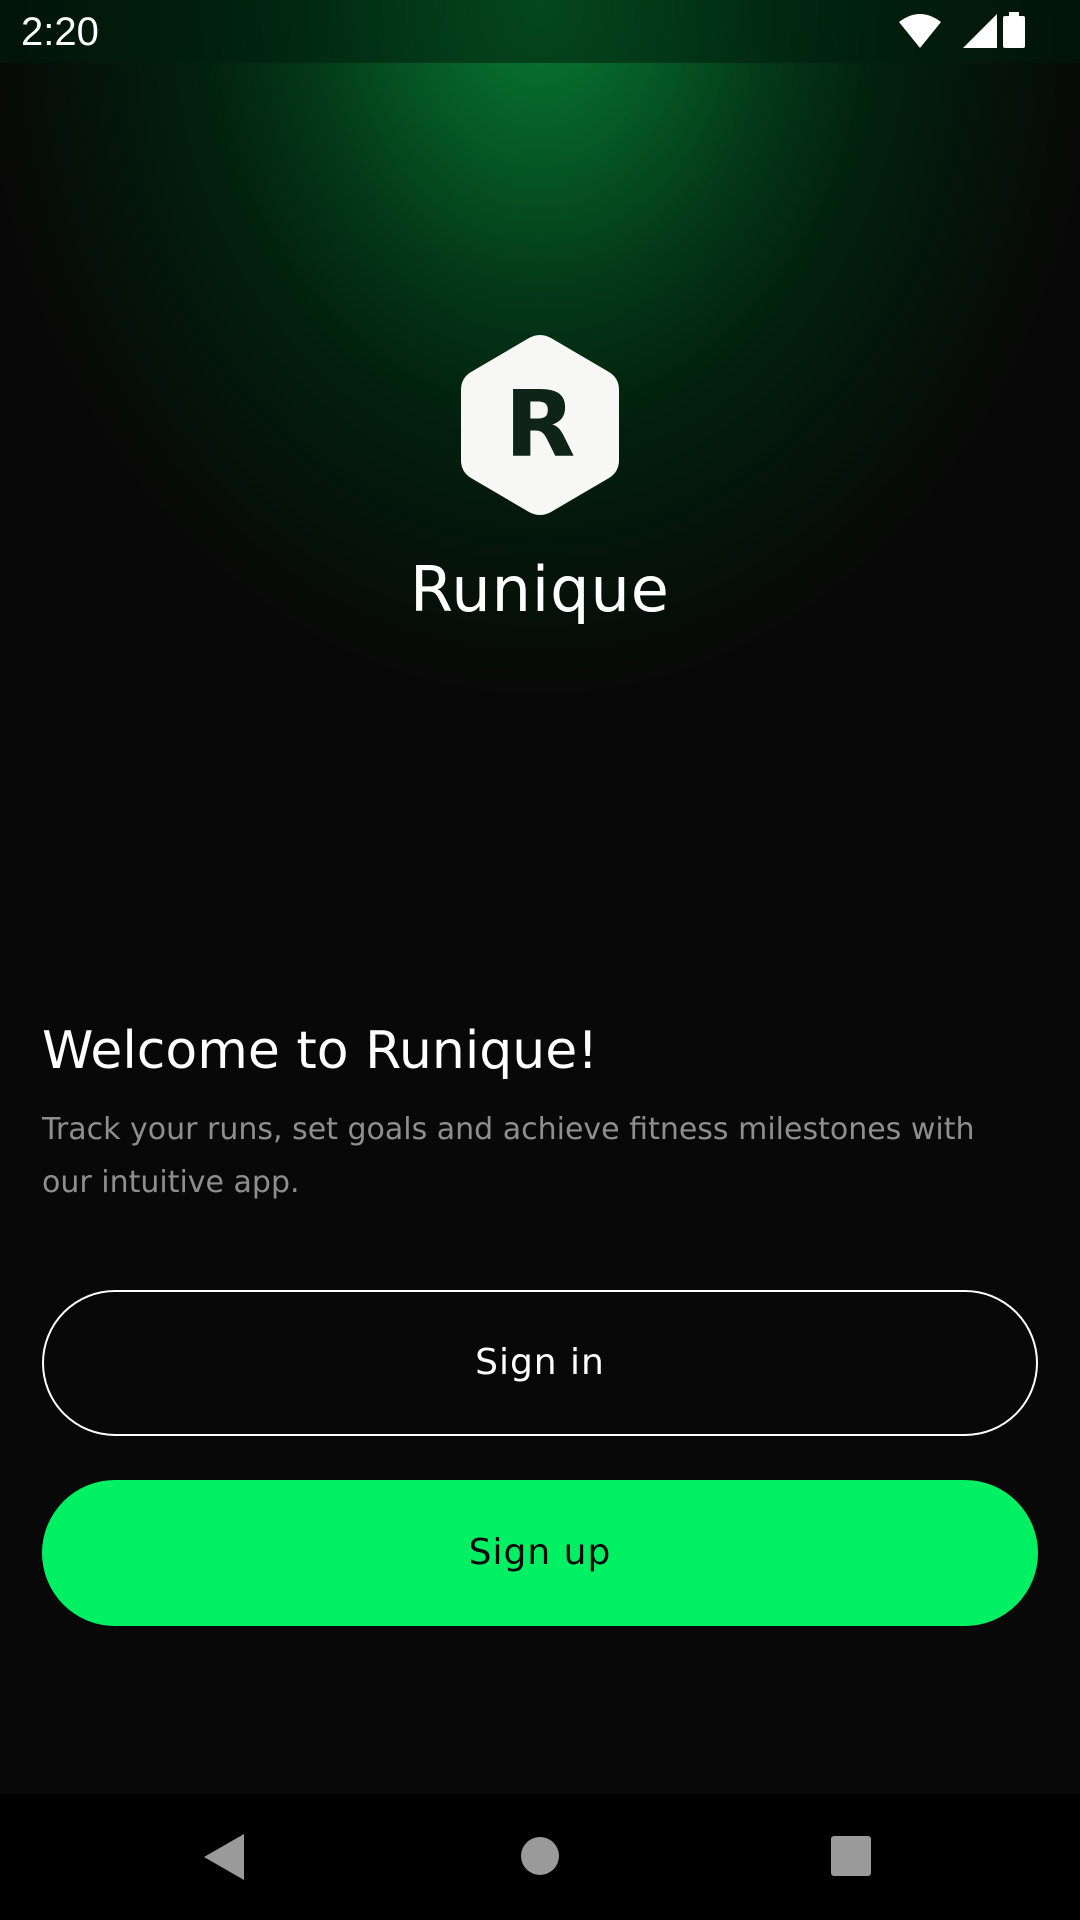 The image size is (1080, 1920). Describe the element at coordinates (60, 32) in the screenshot. I see `status-time: 2:20` at that location.